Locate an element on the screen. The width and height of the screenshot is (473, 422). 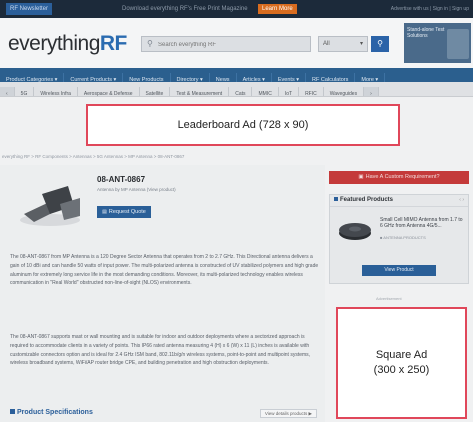
nav-item-events: Events ▾ is located at coordinates (289, 77).